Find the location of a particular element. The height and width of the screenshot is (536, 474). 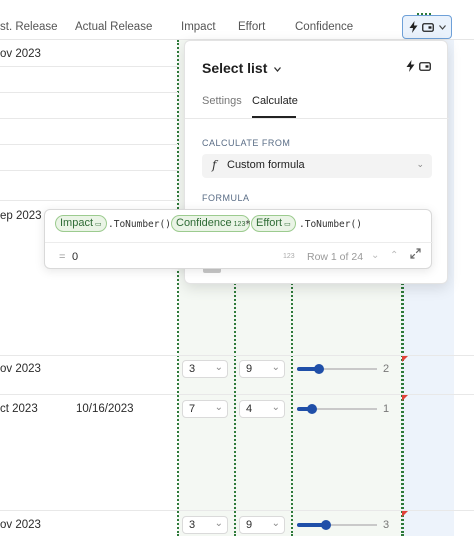

formula-text: * is located at coordinates (248, 224).